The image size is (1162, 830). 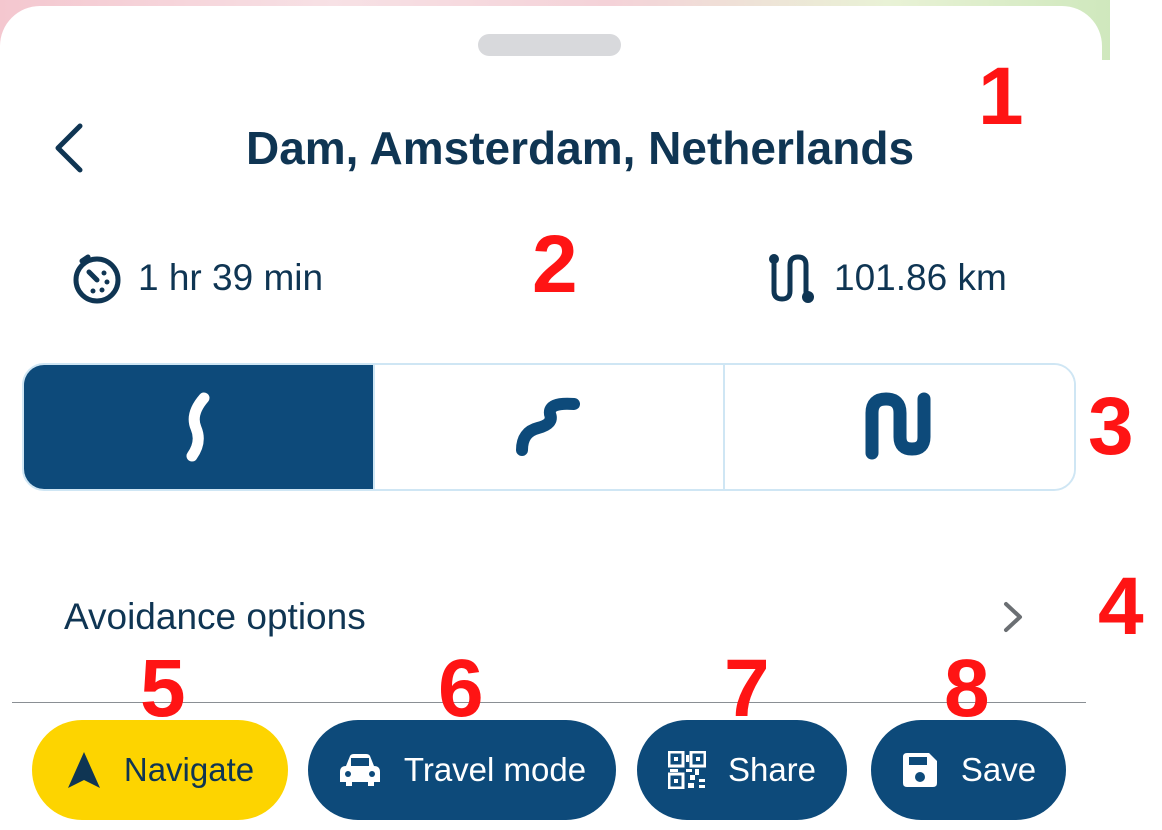 I want to click on save-label: Save, so click(x=998, y=769).